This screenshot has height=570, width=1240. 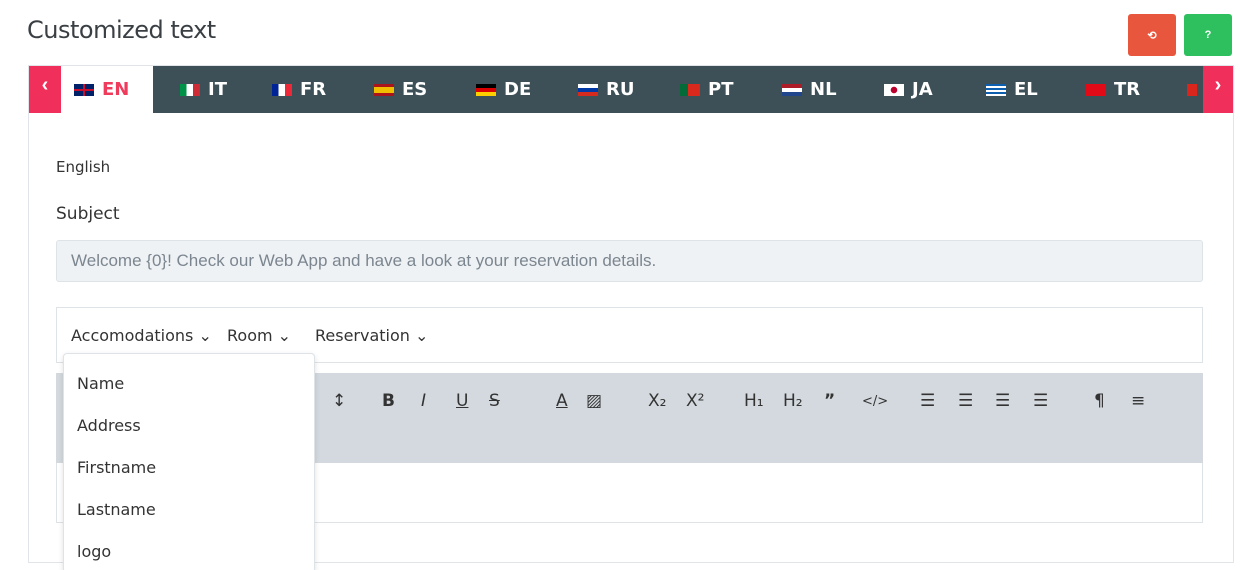 I want to click on indent-button: ☰, so click(x=1040, y=401).